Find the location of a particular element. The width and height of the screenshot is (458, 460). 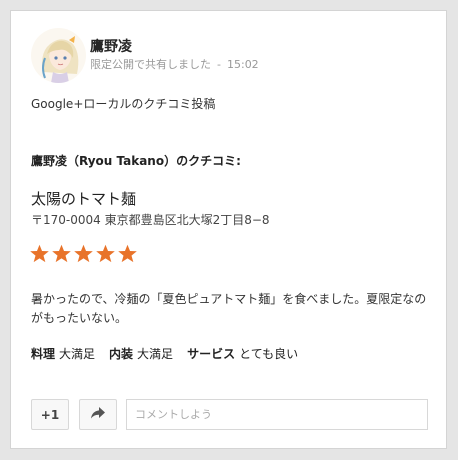

aspect-ratings: 料理 大満足 内装 大満足 サービス とても良い is located at coordinates (164, 353).